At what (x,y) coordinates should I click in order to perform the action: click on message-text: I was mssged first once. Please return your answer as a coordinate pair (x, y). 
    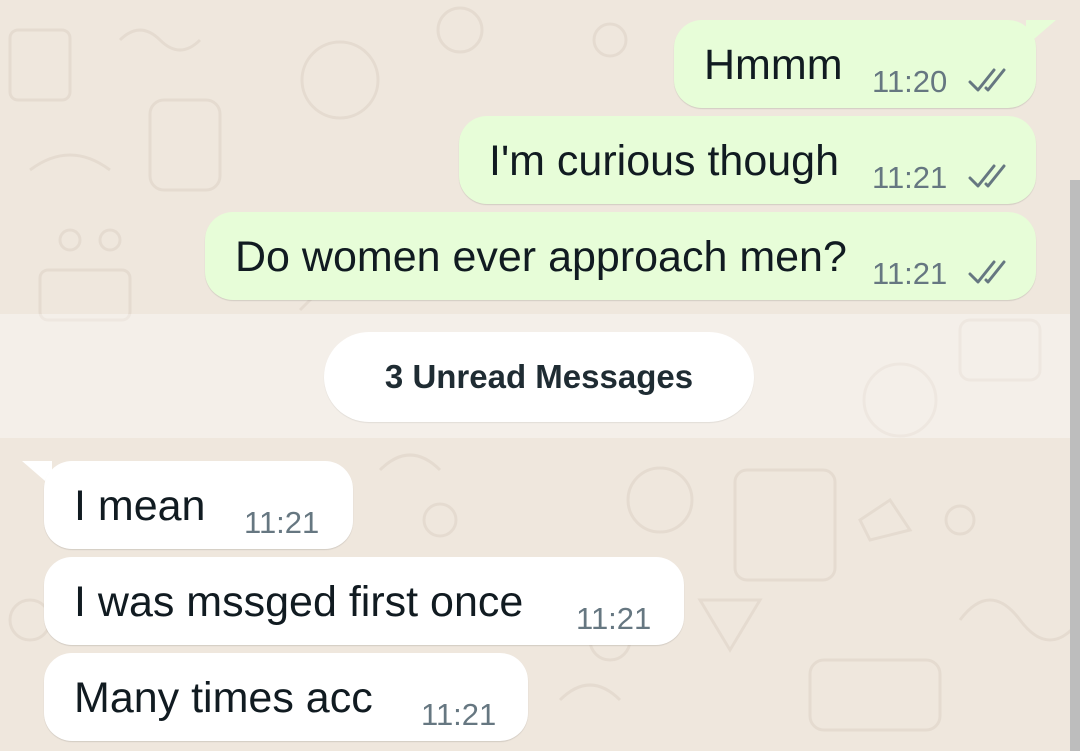
    Looking at the image, I should click on (299, 602).